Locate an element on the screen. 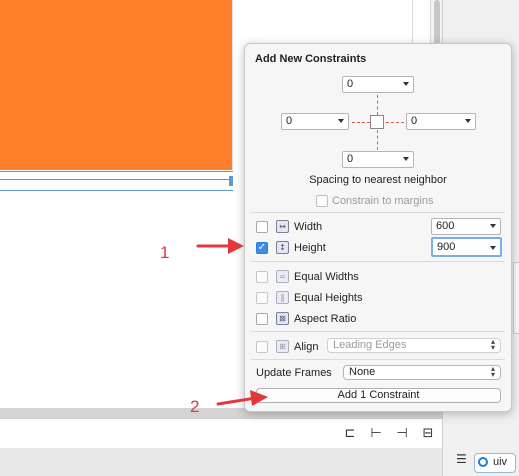  resize-handle is located at coordinates (231, 181).